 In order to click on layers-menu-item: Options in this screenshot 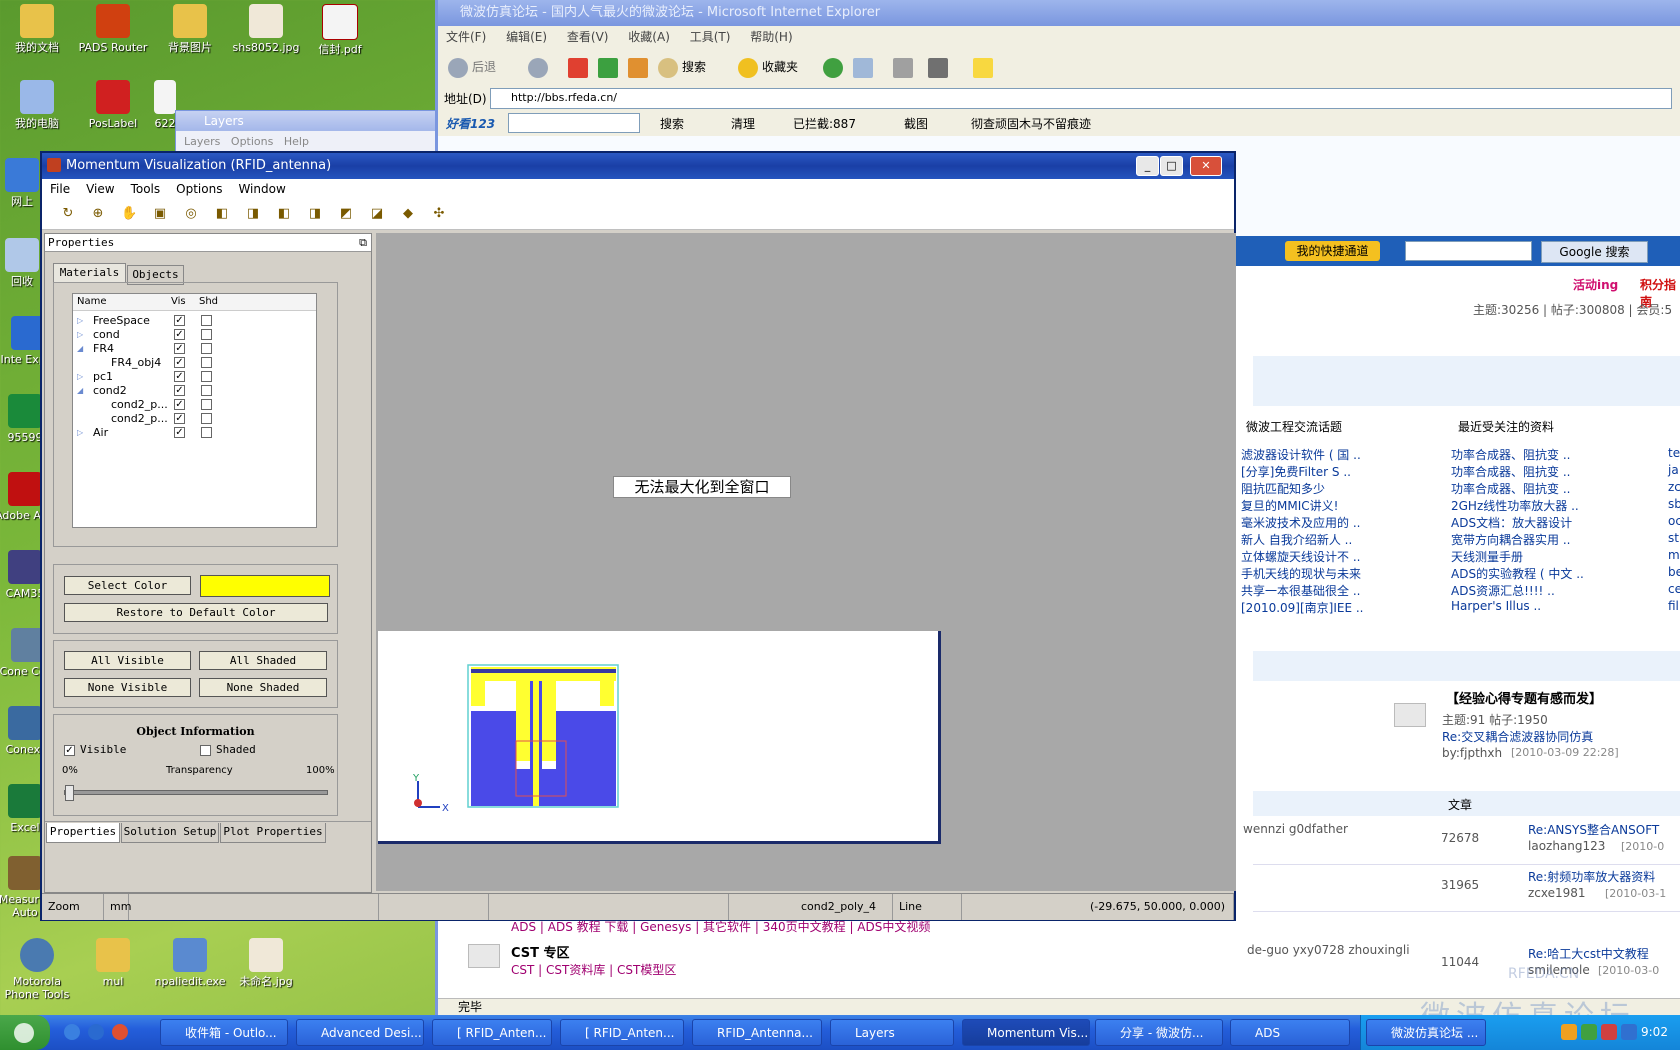, I will do `click(252, 141)`.